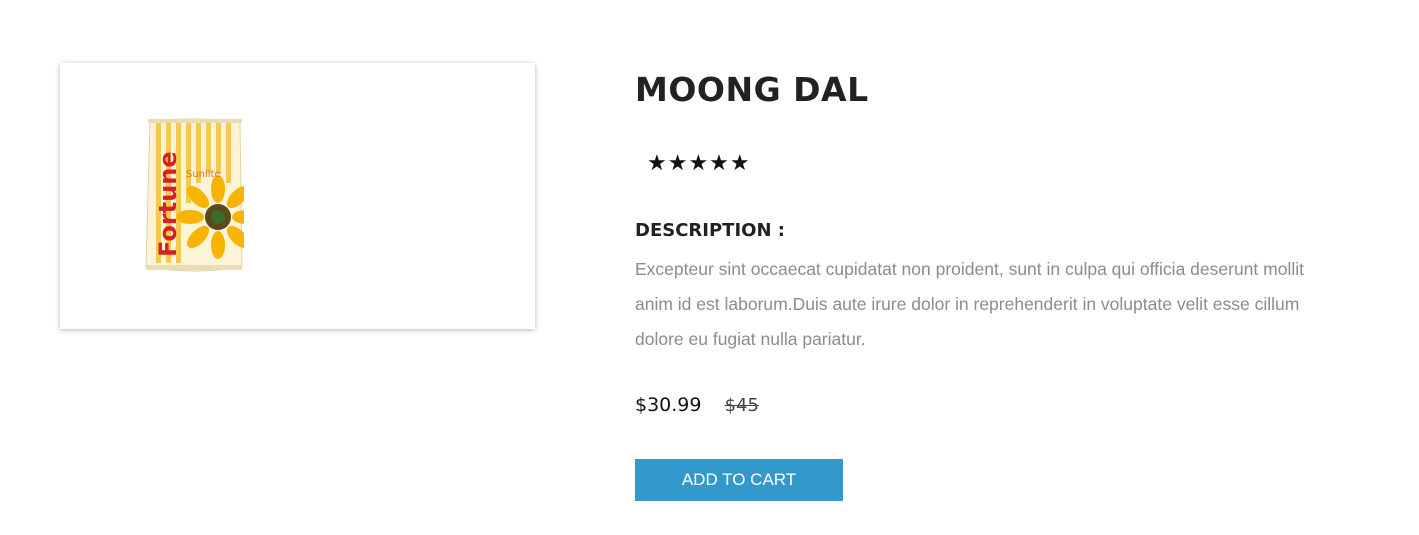 This screenshot has height=535, width=1419. I want to click on product-image: Fortune Sunlite, so click(194, 198).